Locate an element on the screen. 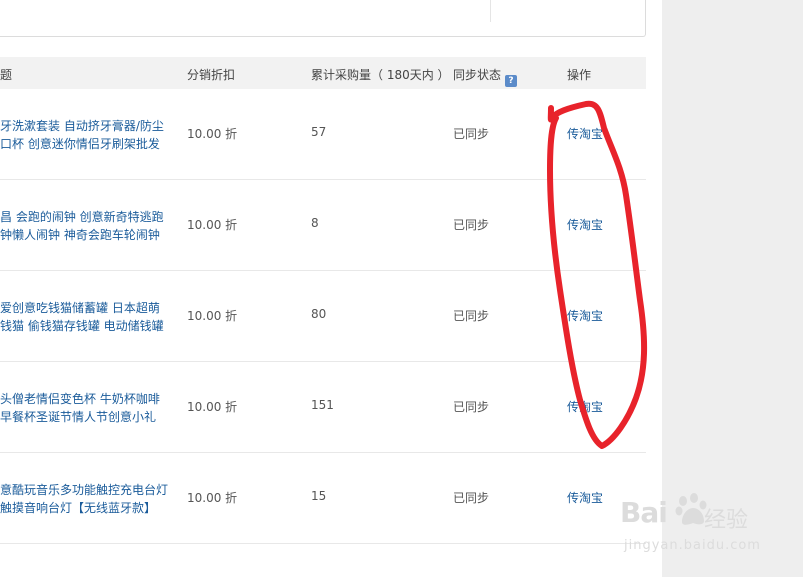 Image resolution: width=803 pixels, height=577 pixels. product-title-line: 头僧老情侣变色杯 牛奶杯咖啡 is located at coordinates (86, 399).